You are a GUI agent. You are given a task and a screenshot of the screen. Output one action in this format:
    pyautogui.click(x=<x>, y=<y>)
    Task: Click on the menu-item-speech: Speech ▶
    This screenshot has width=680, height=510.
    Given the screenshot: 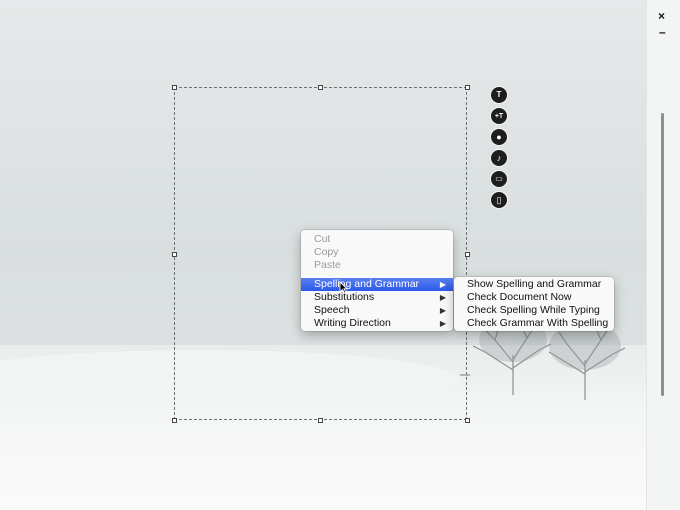 What is the action you would take?
    pyautogui.click(x=377, y=310)
    